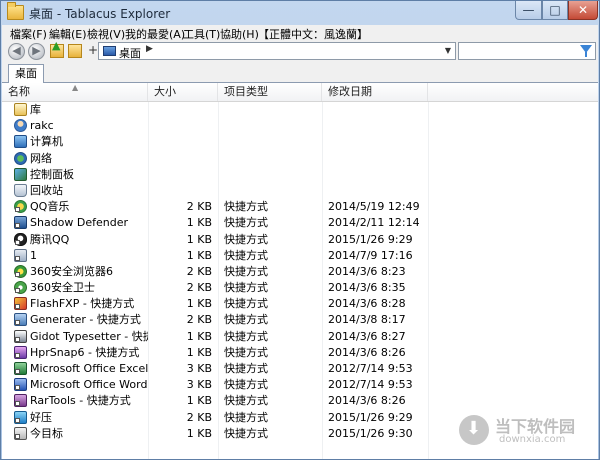 Image resolution: width=600 pixels, height=460 pixels. Describe the element at coordinates (300, 401) in the screenshot. I see `file-row: RarTools - 快捷方式 1 KB 快捷方式 2014/3/6 8:26` at that location.